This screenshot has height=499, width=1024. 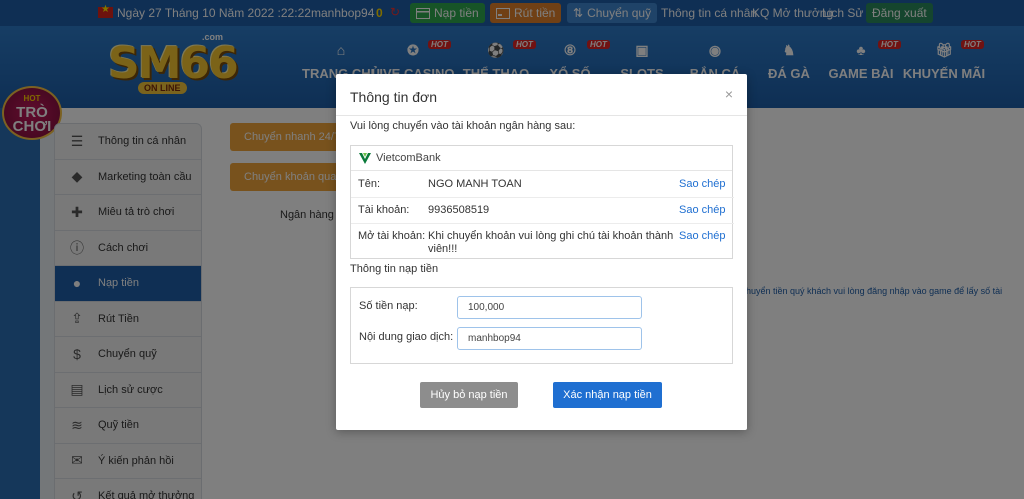 I want to click on dialog-divider, so click(x=541, y=115).